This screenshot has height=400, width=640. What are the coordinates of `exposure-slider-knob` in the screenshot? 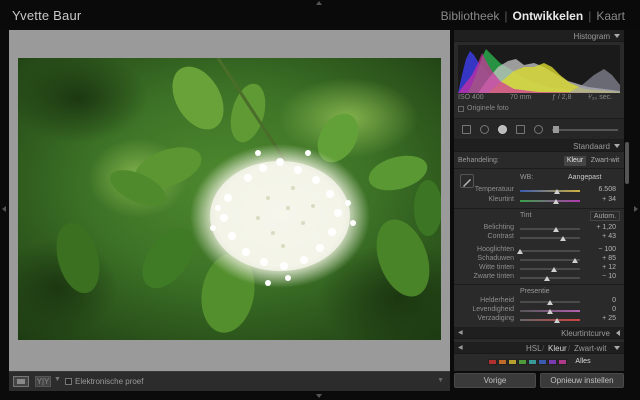 It's located at (556, 229).